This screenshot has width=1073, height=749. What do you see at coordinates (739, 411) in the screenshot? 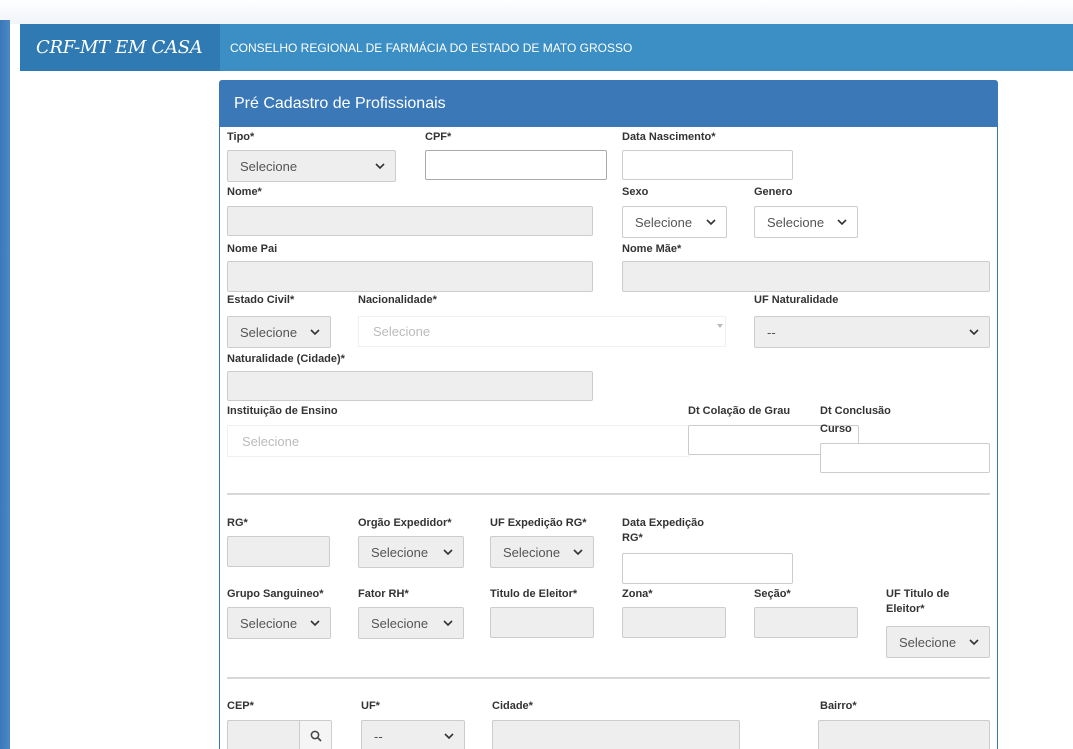
I see `dt-colacao-label: Dt Colação de Grau` at bounding box center [739, 411].